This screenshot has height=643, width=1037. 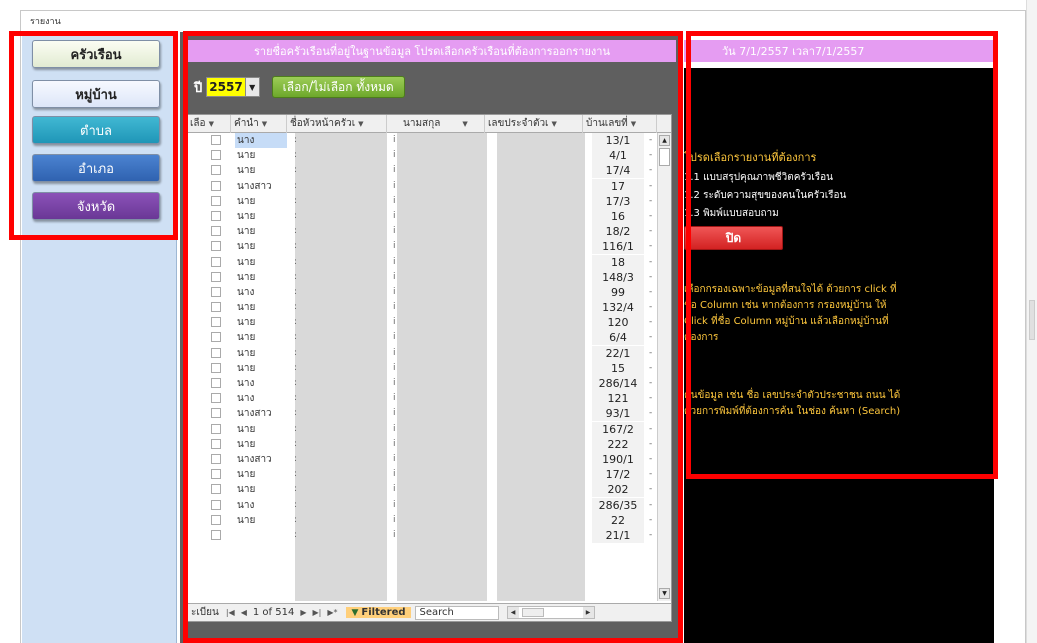 What do you see at coordinates (378, 612) in the screenshot?
I see `filter-toggle: ▼ Filtered` at bounding box center [378, 612].